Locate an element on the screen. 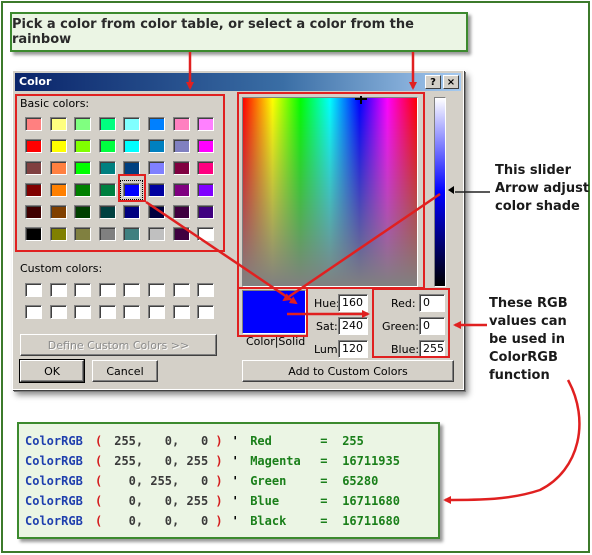  rgb-annotation-line: These RGB is located at coordinates (528, 303).